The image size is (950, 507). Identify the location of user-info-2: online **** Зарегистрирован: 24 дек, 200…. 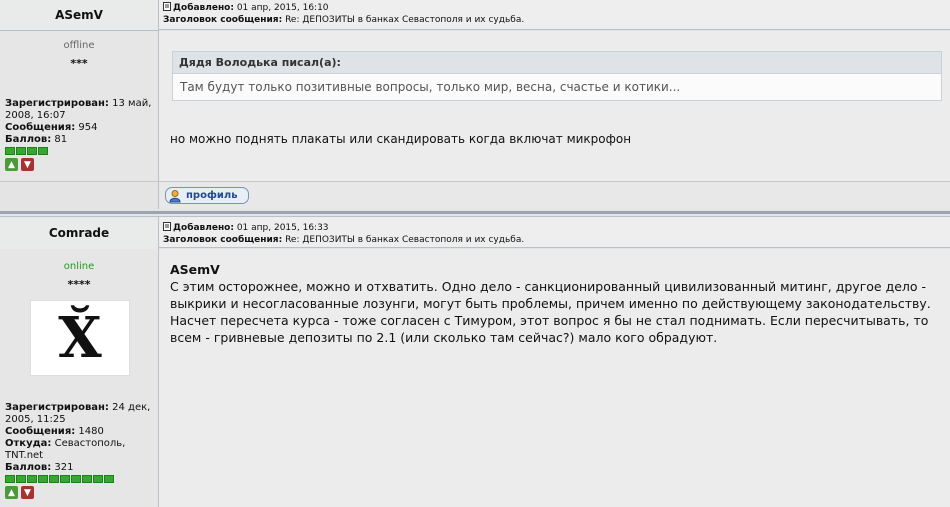
(79, 378).